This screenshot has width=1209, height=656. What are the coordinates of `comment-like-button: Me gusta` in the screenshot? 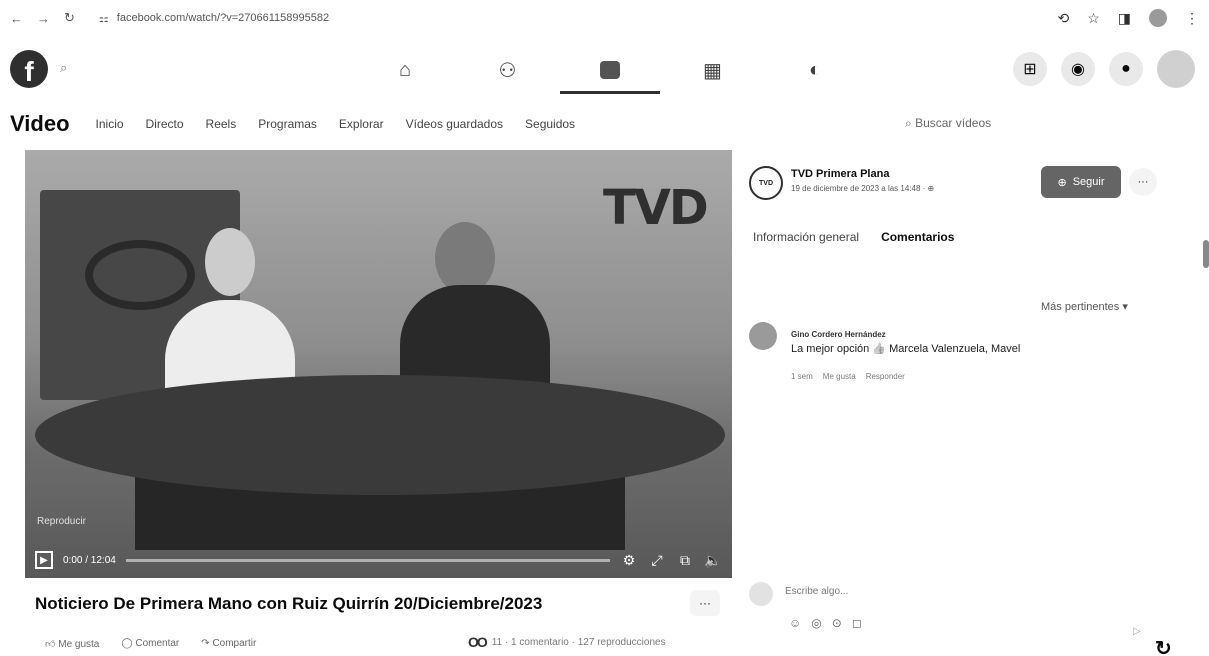 It's located at (839, 376).